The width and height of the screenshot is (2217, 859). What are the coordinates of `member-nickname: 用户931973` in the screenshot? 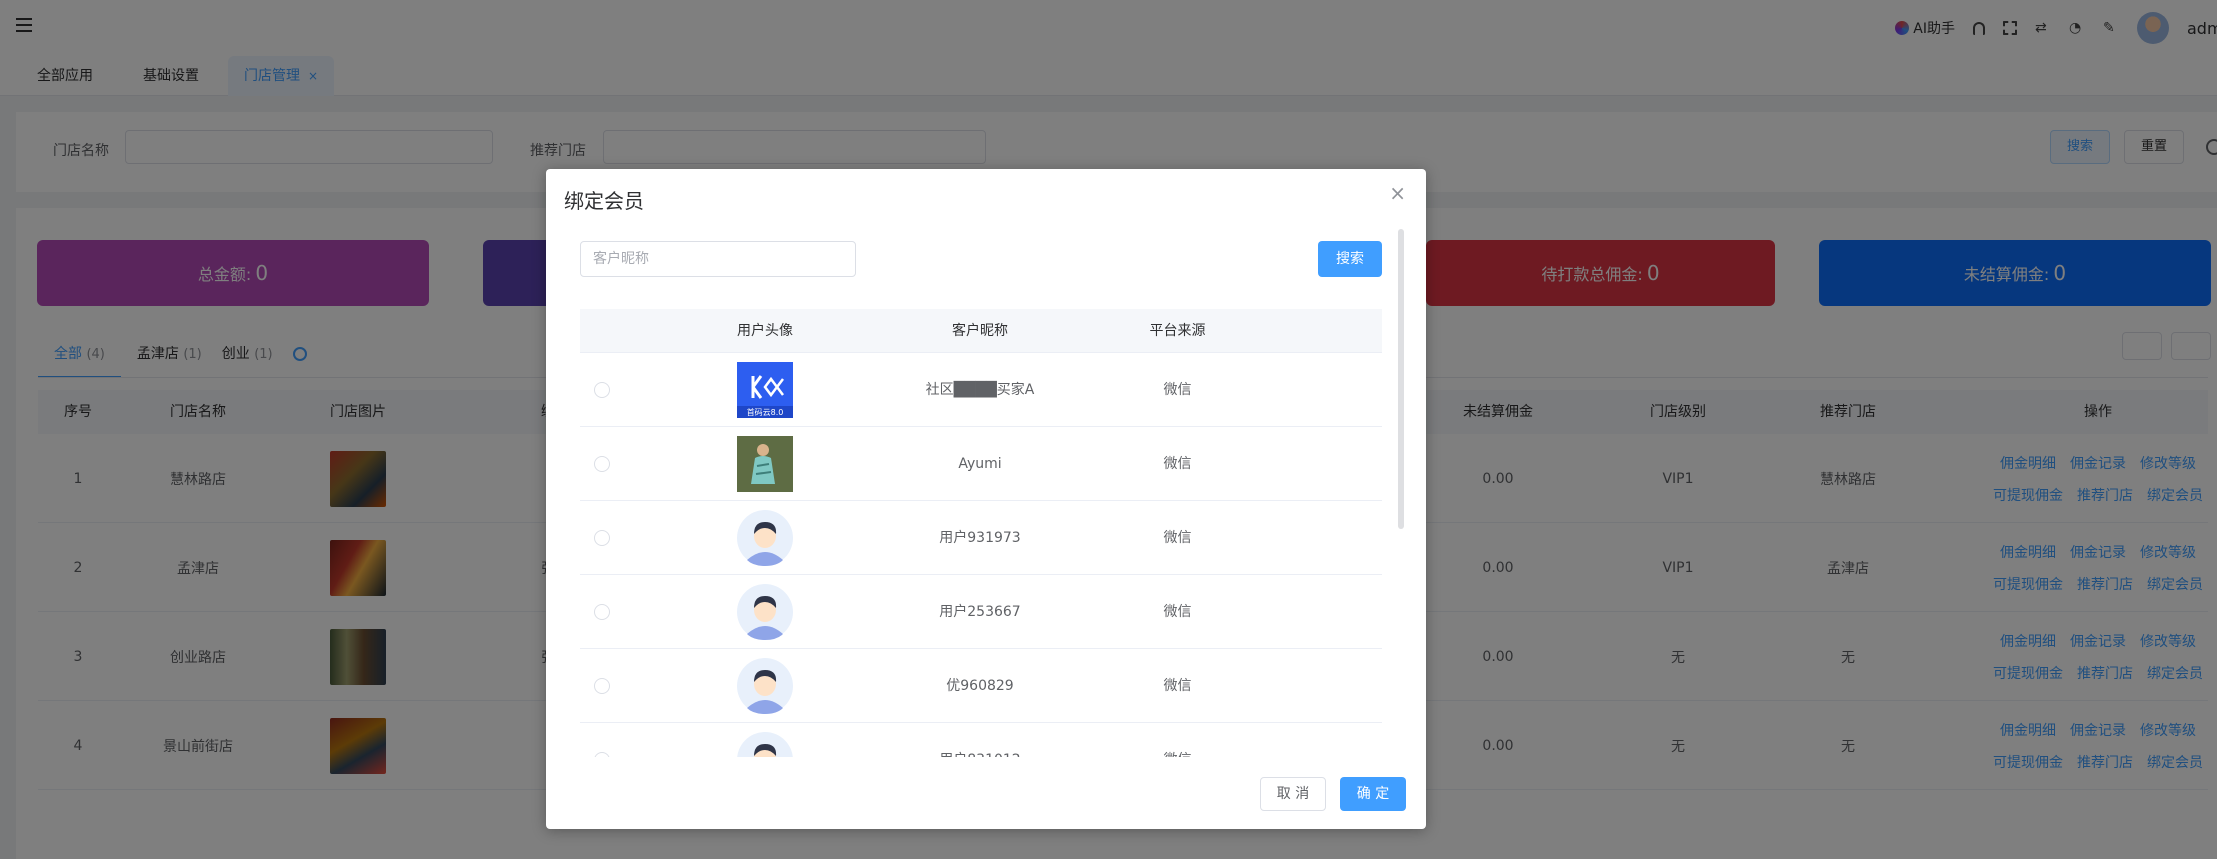 It's located at (980, 538).